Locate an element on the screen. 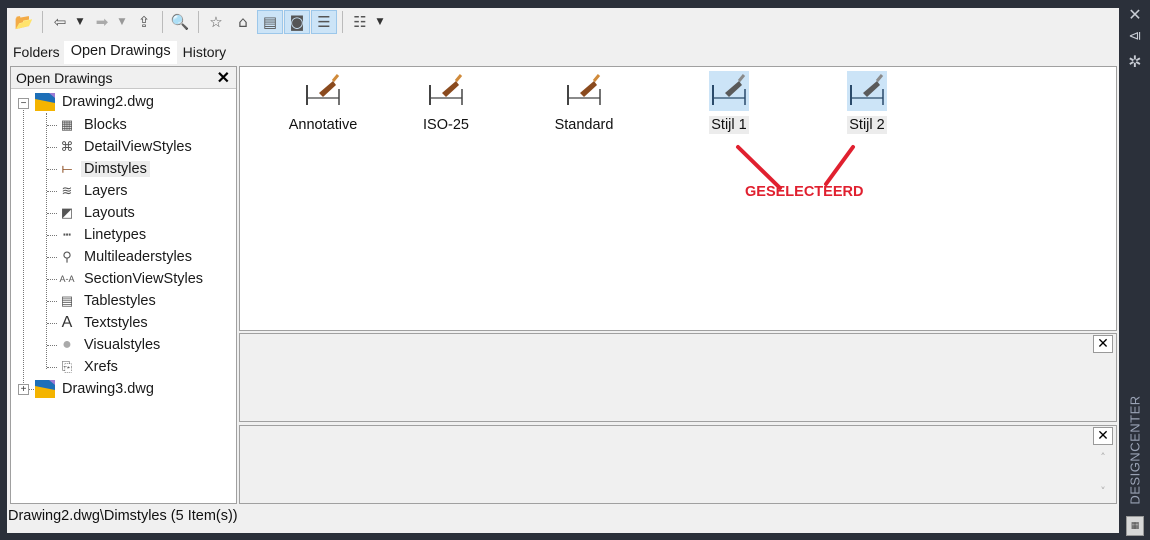  annotation-lines is located at coordinates (795, 167).